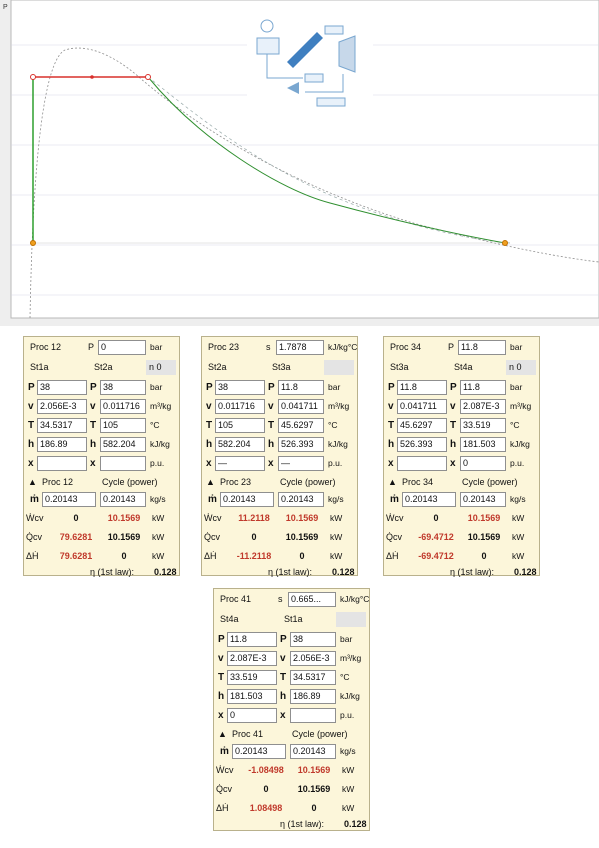 The image size is (599, 848). Describe the element at coordinates (405, 347) in the screenshot. I see `proc-selector: Proc 34` at that location.